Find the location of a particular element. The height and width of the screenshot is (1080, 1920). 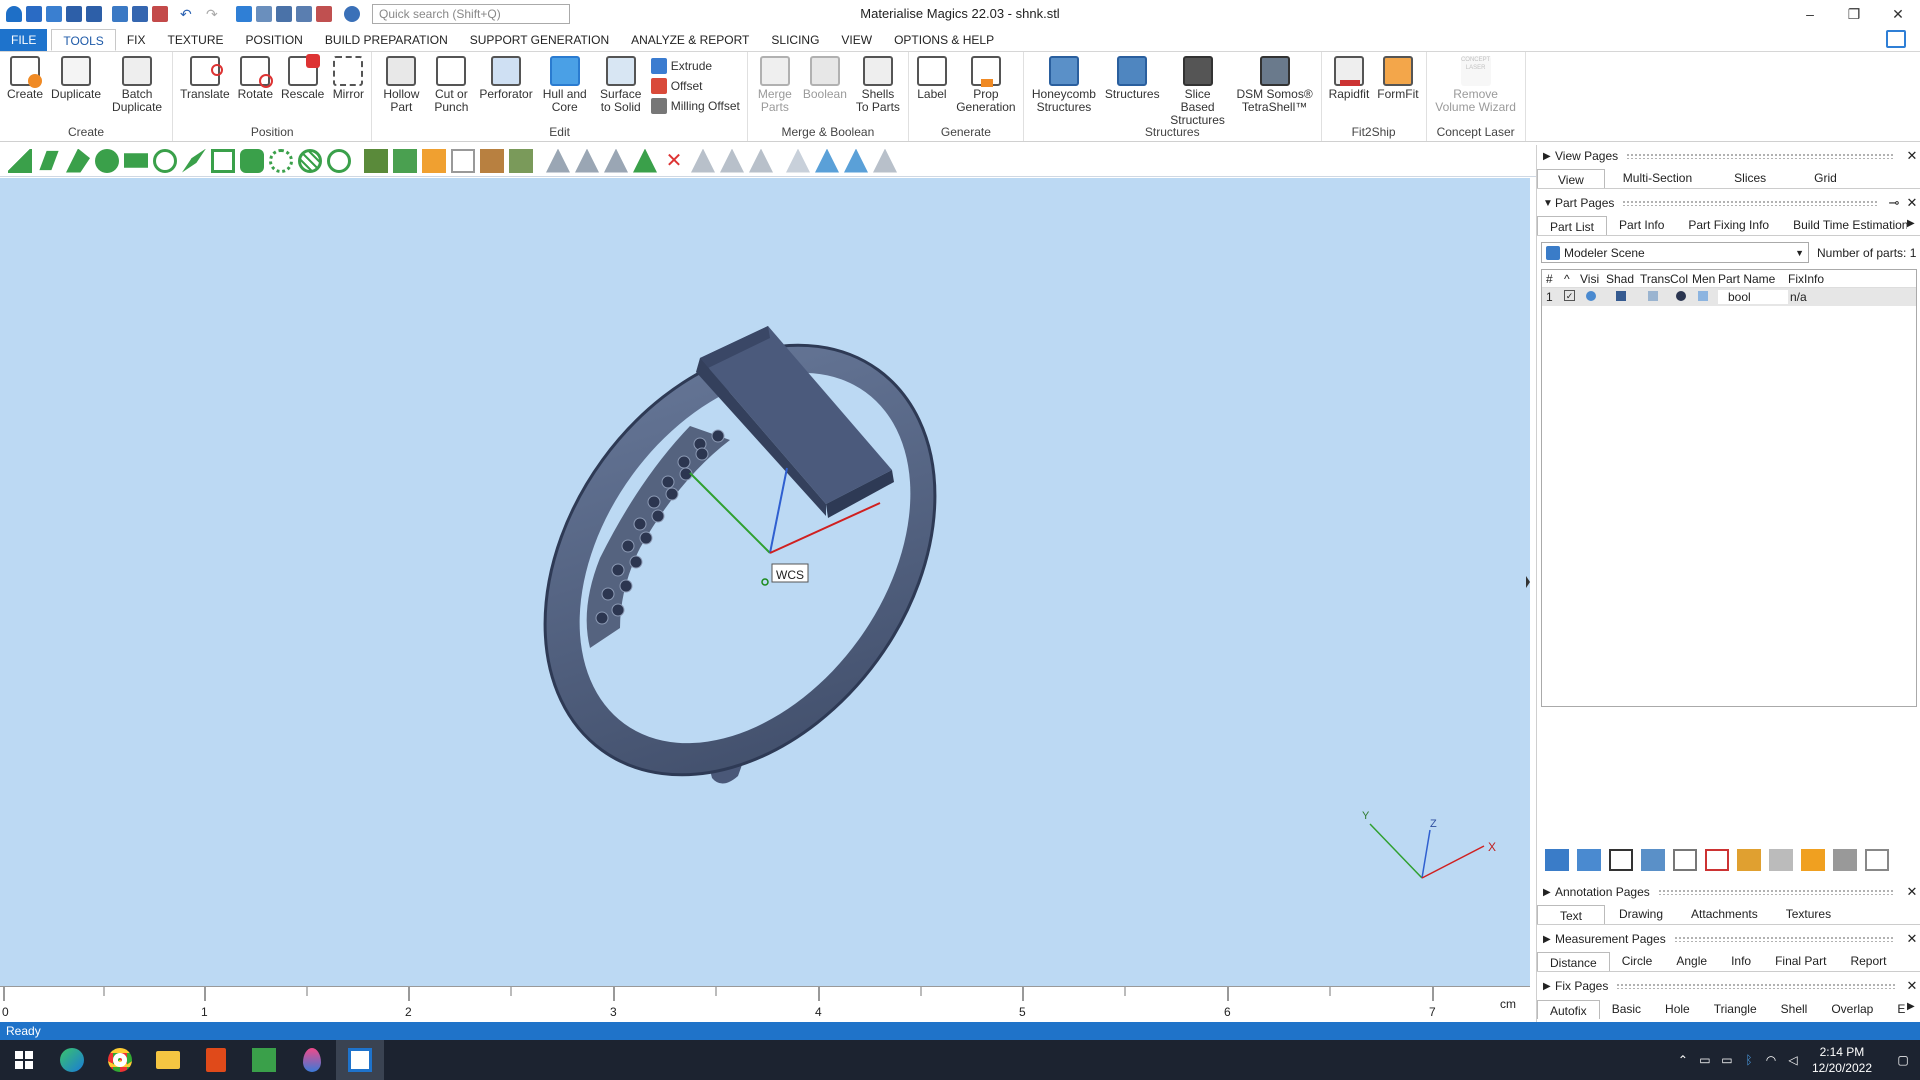

save-part-icon is located at coordinates (140, 14).